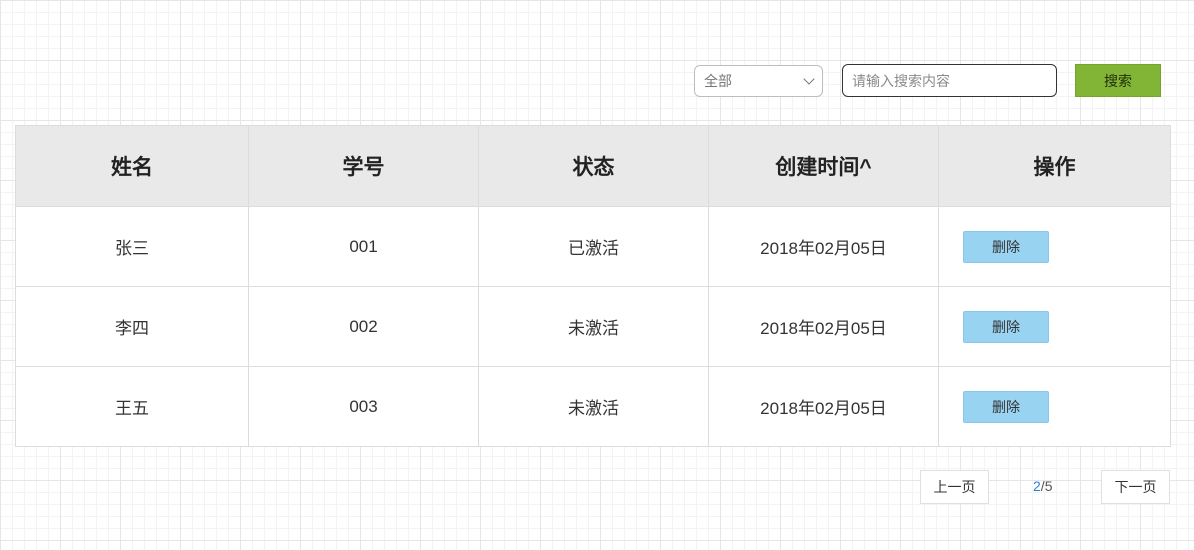 The width and height of the screenshot is (1194, 550). What do you see at coordinates (132, 248) in the screenshot?
I see `cell-name: 张三` at bounding box center [132, 248].